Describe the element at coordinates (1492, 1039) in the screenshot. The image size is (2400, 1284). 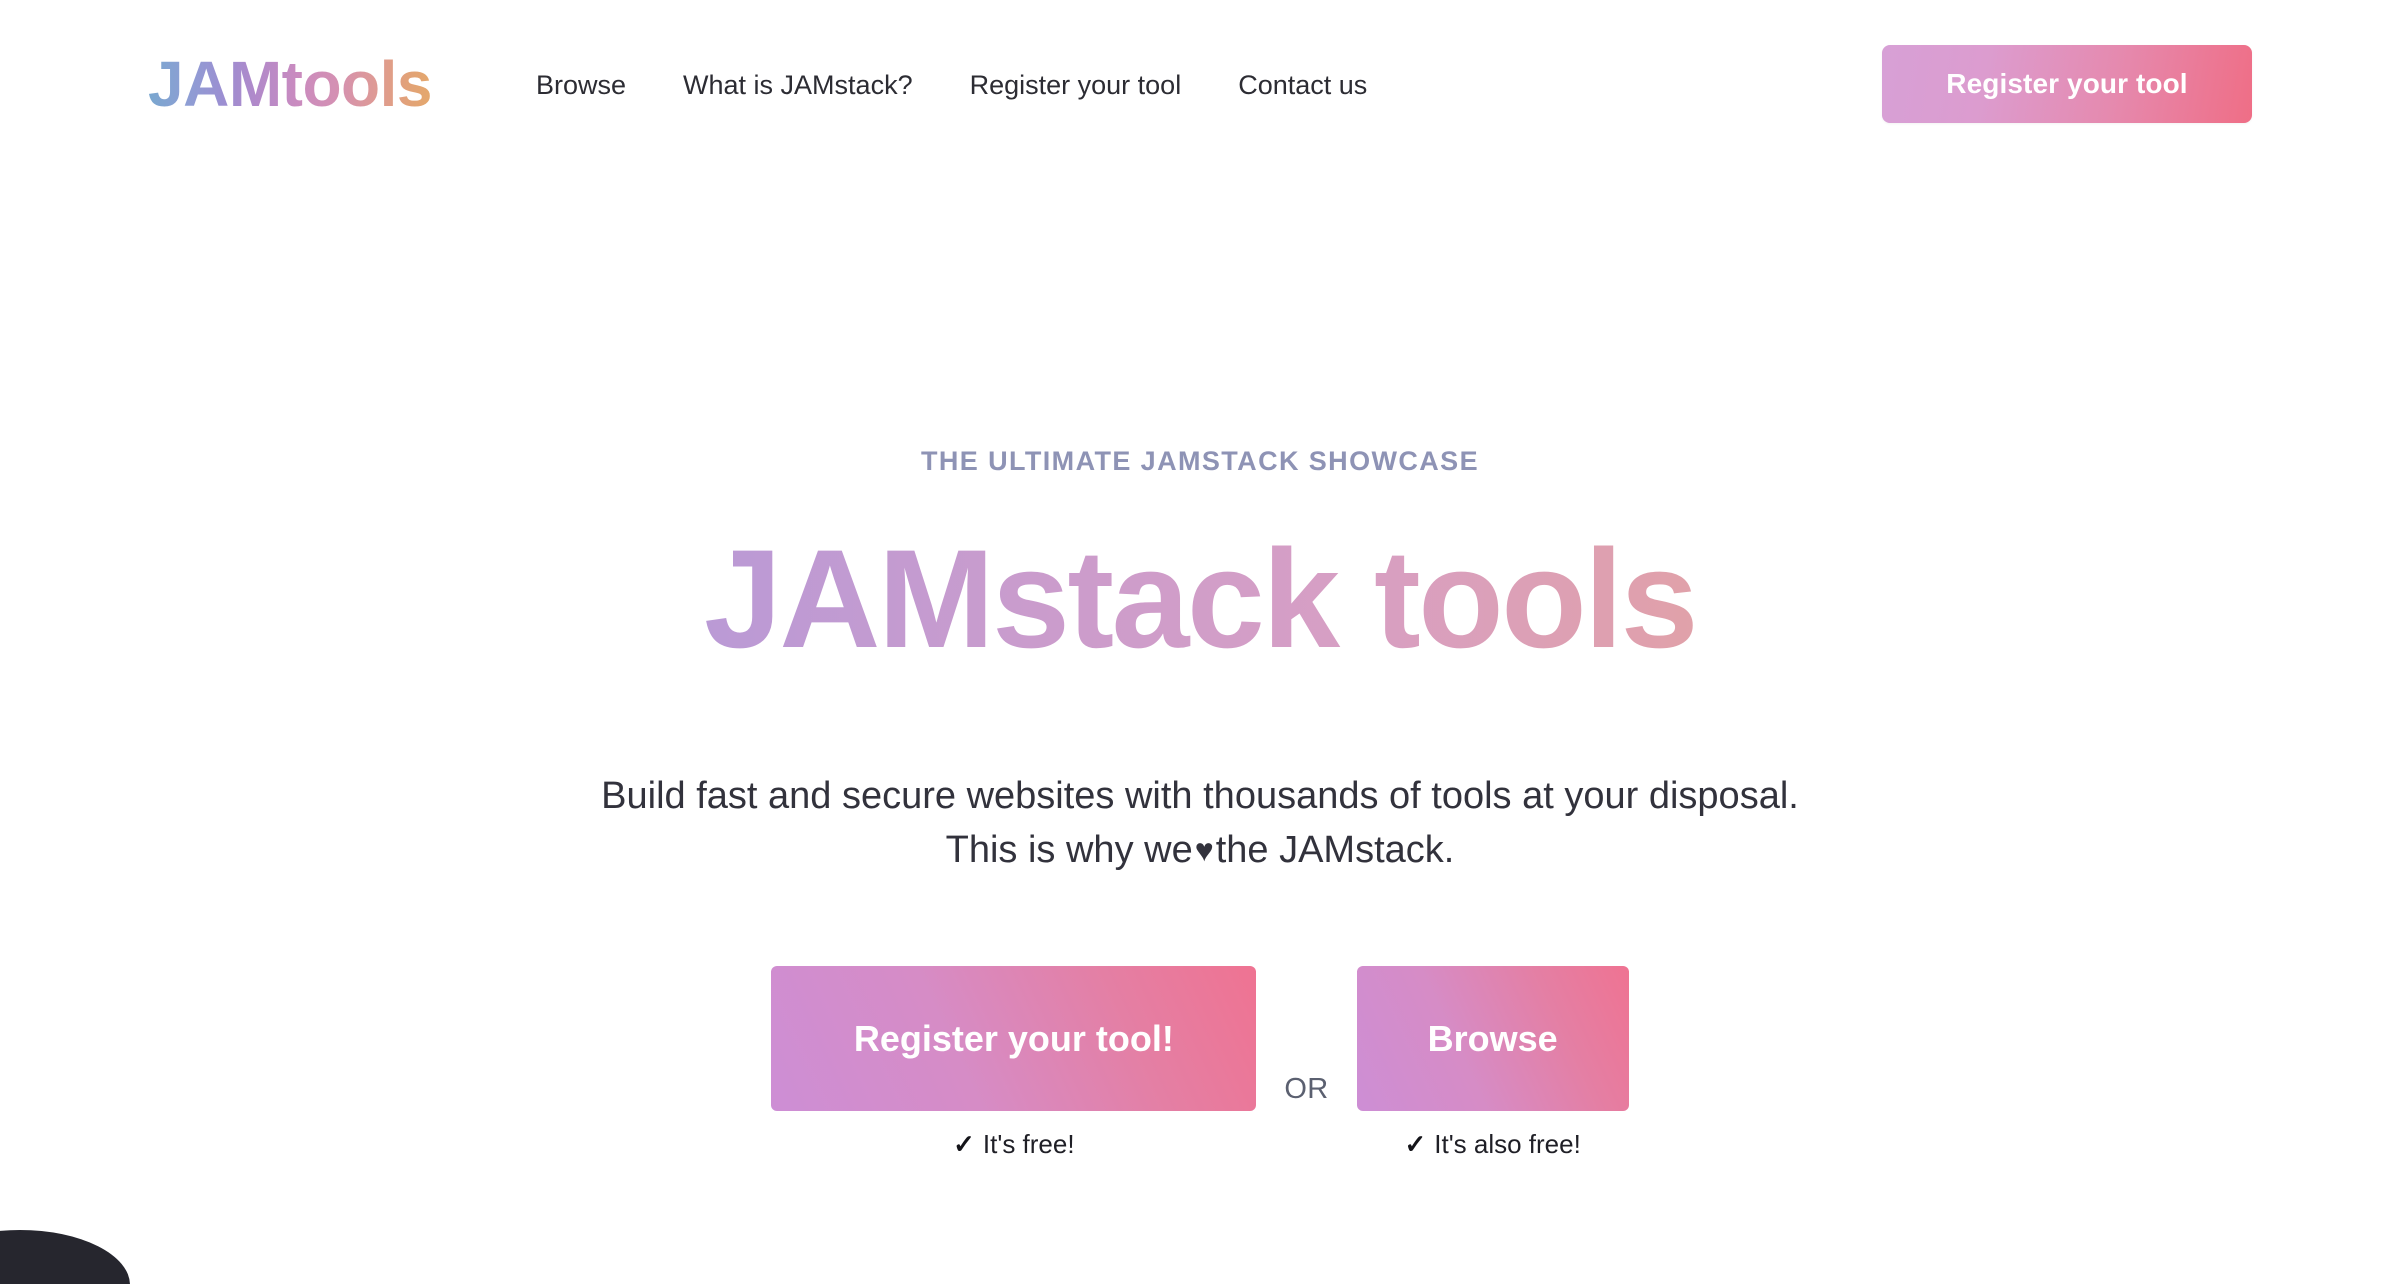
I see `browse-button: Browse` at that location.